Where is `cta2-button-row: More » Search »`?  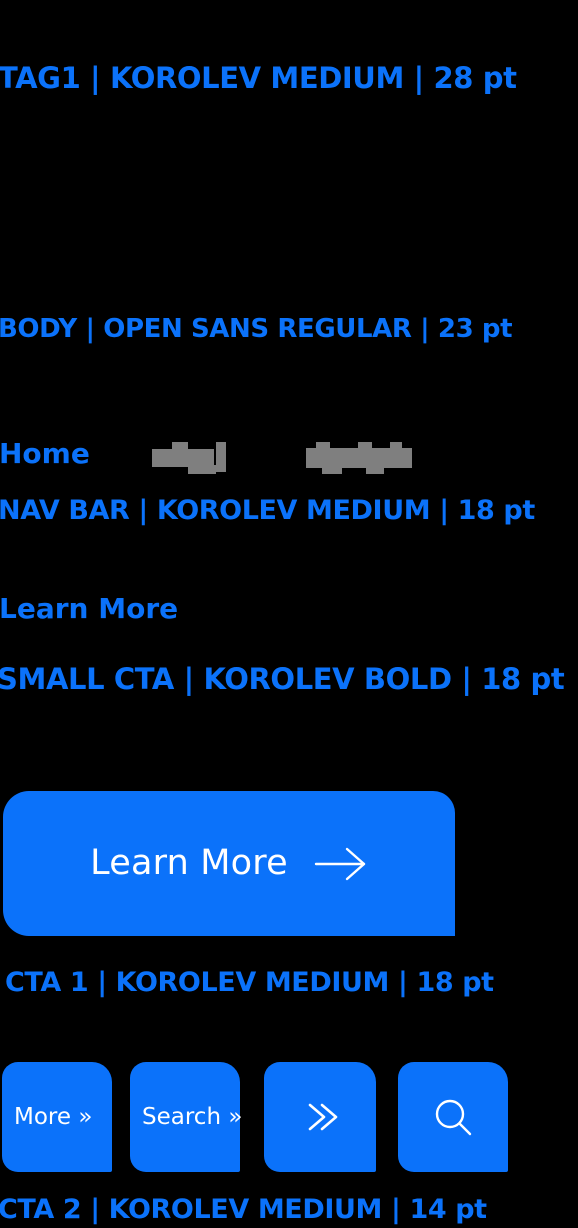
cta2-button-row: More » Search » is located at coordinates (289, 1118).